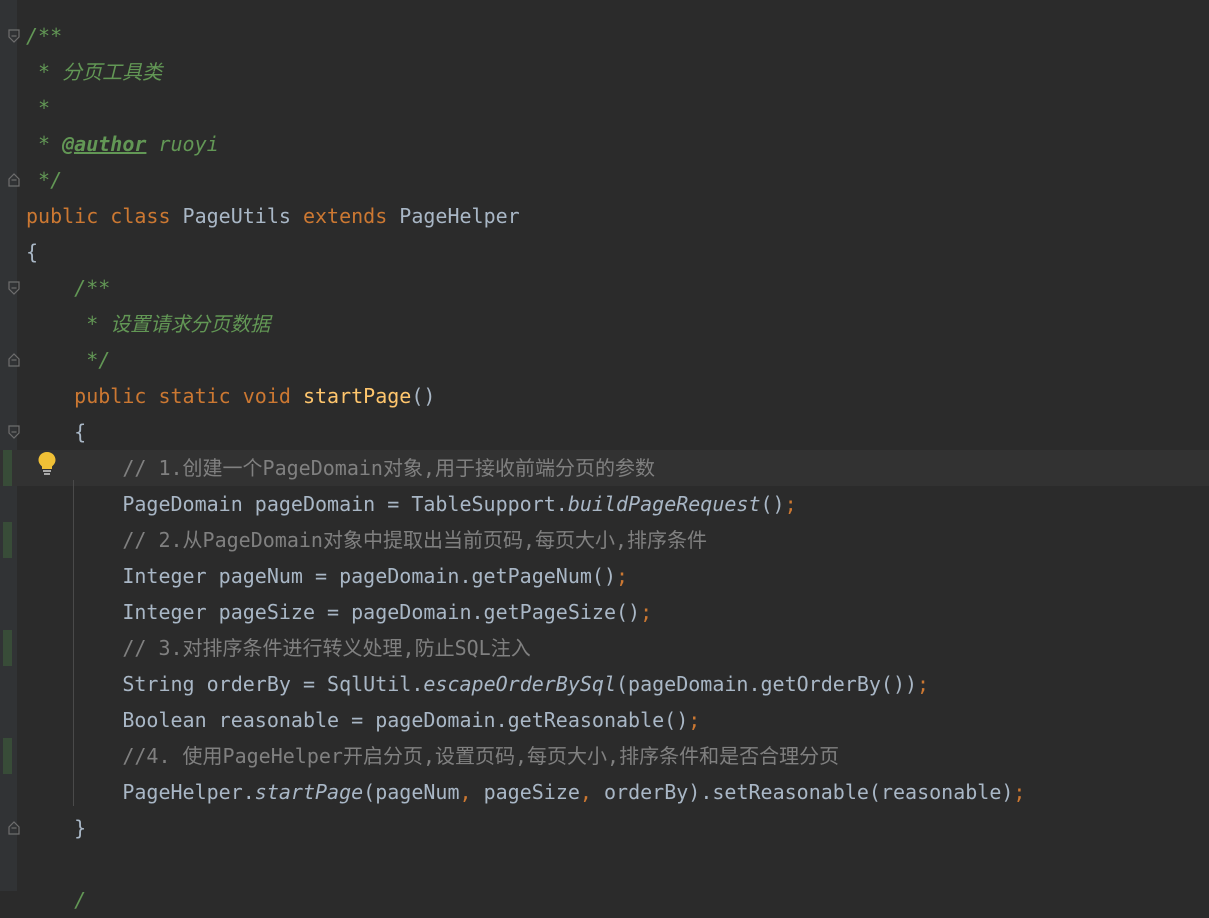  I want to click on code-token: orderBy).setReasonable(reasonable), so click(809, 792).